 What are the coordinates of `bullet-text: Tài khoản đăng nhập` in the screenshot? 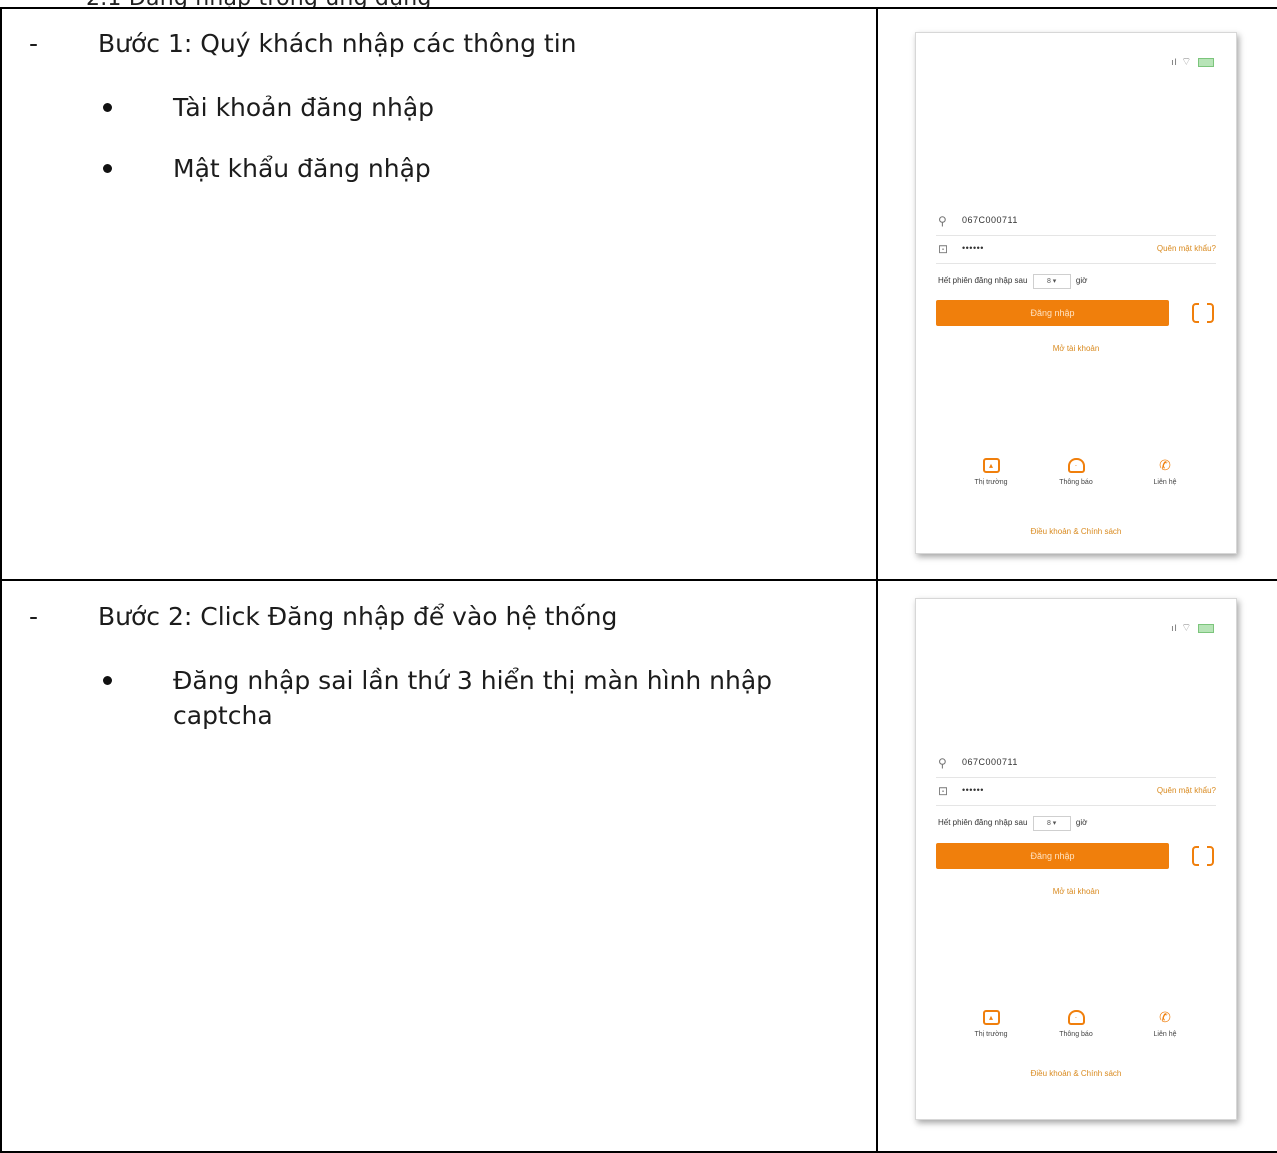 It's located at (304, 107).